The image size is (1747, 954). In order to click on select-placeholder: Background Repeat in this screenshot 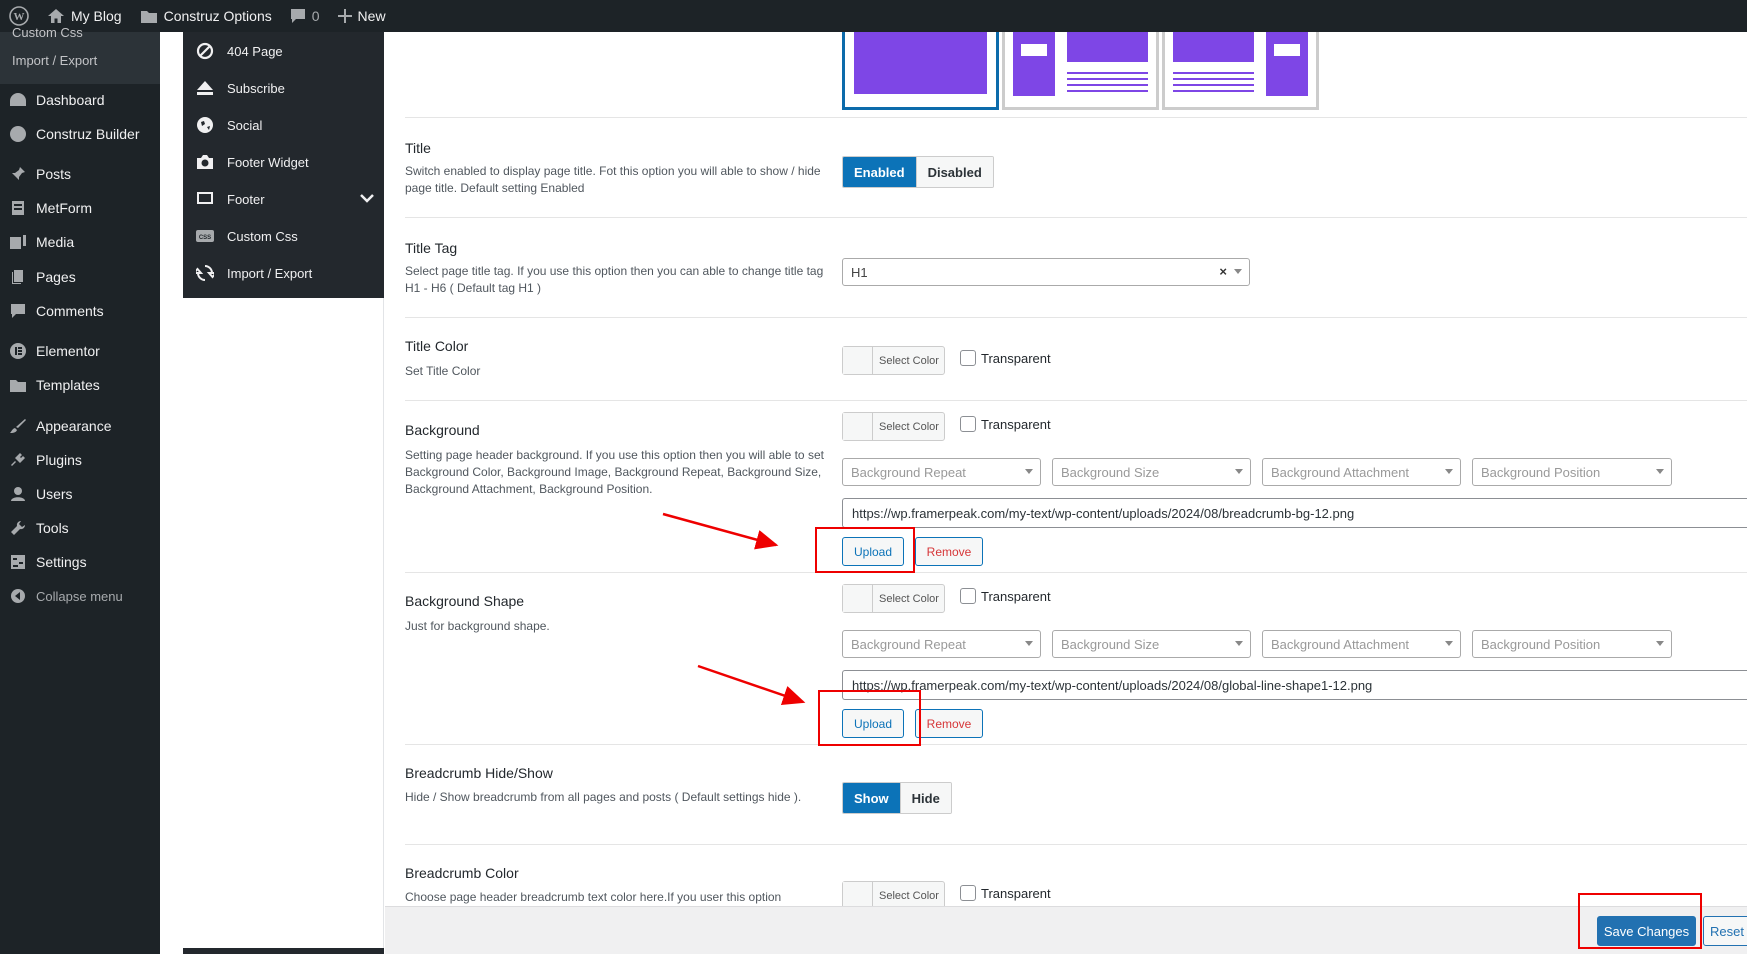, I will do `click(908, 472)`.